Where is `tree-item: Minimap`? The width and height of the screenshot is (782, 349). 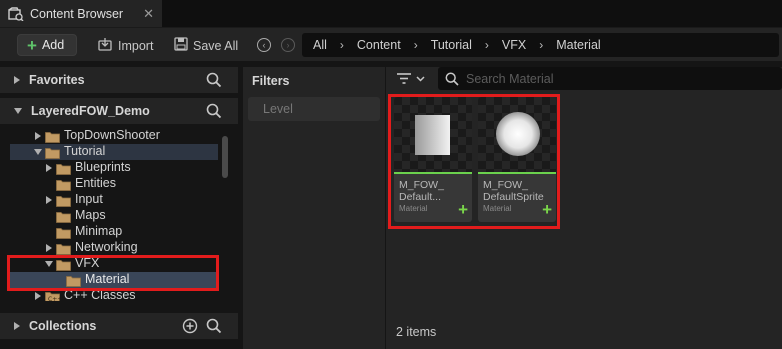
tree-item: Minimap is located at coordinates (110, 232).